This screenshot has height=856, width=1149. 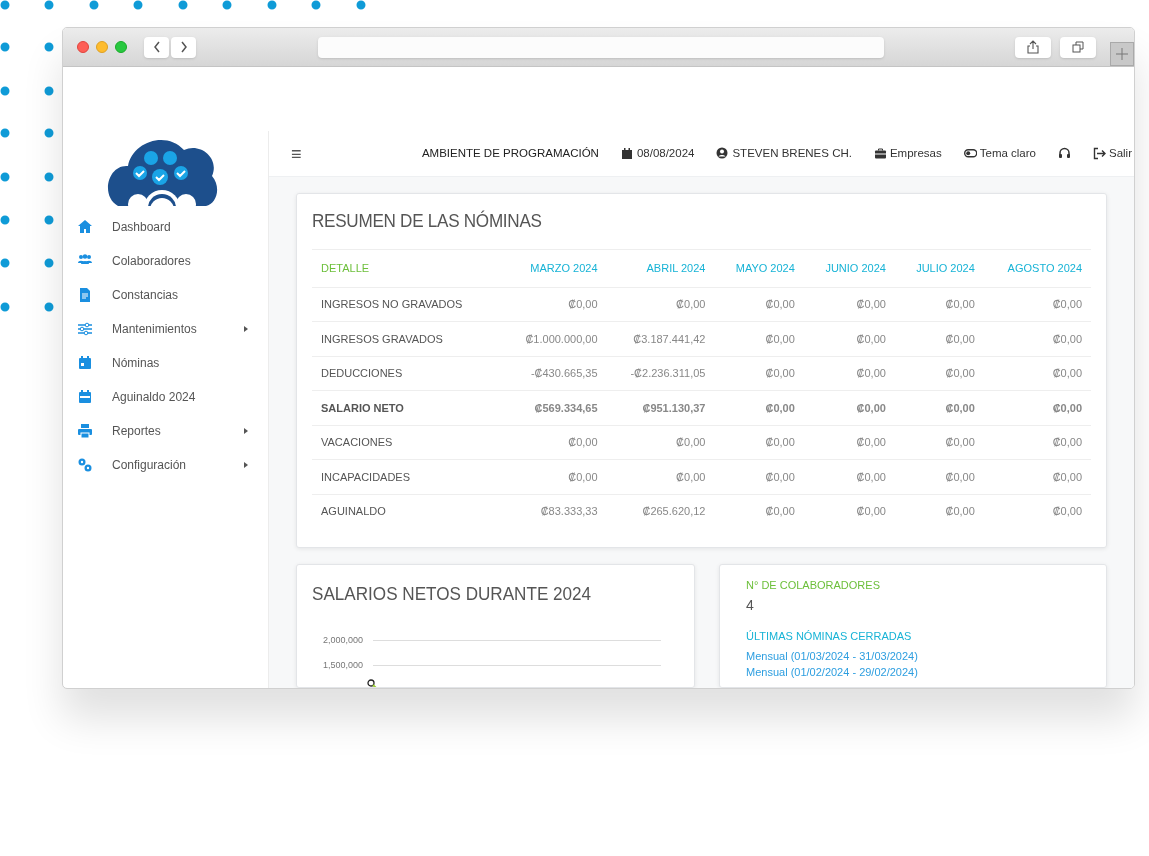 What do you see at coordinates (510, 153) in the screenshot?
I see `environment-label: AMBIENTE DE PROGRAMACIÓN` at bounding box center [510, 153].